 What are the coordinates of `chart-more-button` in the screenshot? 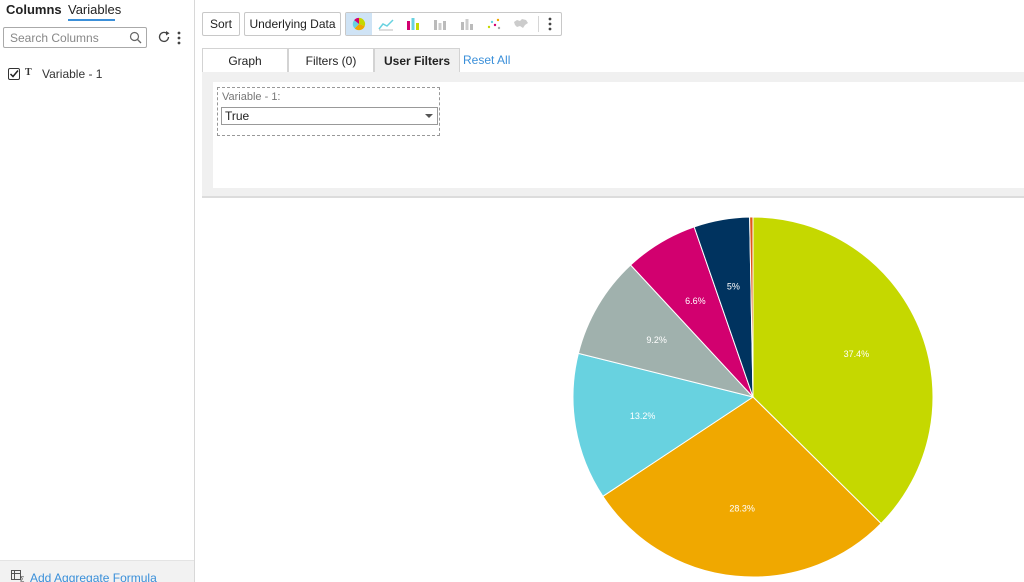 It's located at (550, 24).